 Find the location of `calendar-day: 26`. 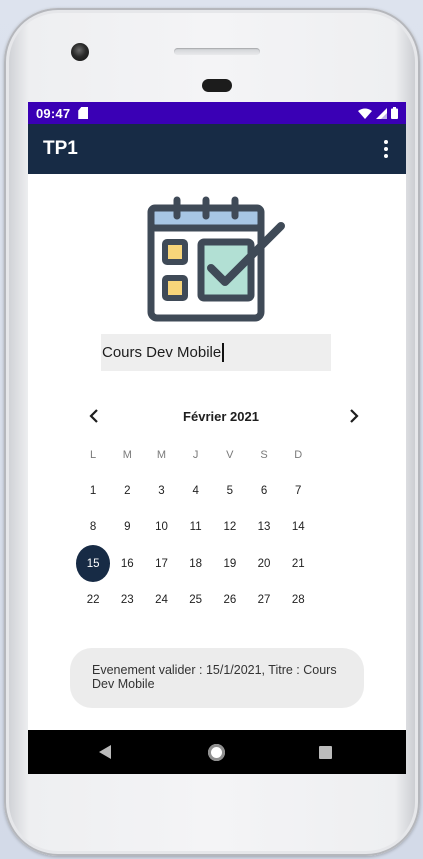

calendar-day: 26 is located at coordinates (230, 600).